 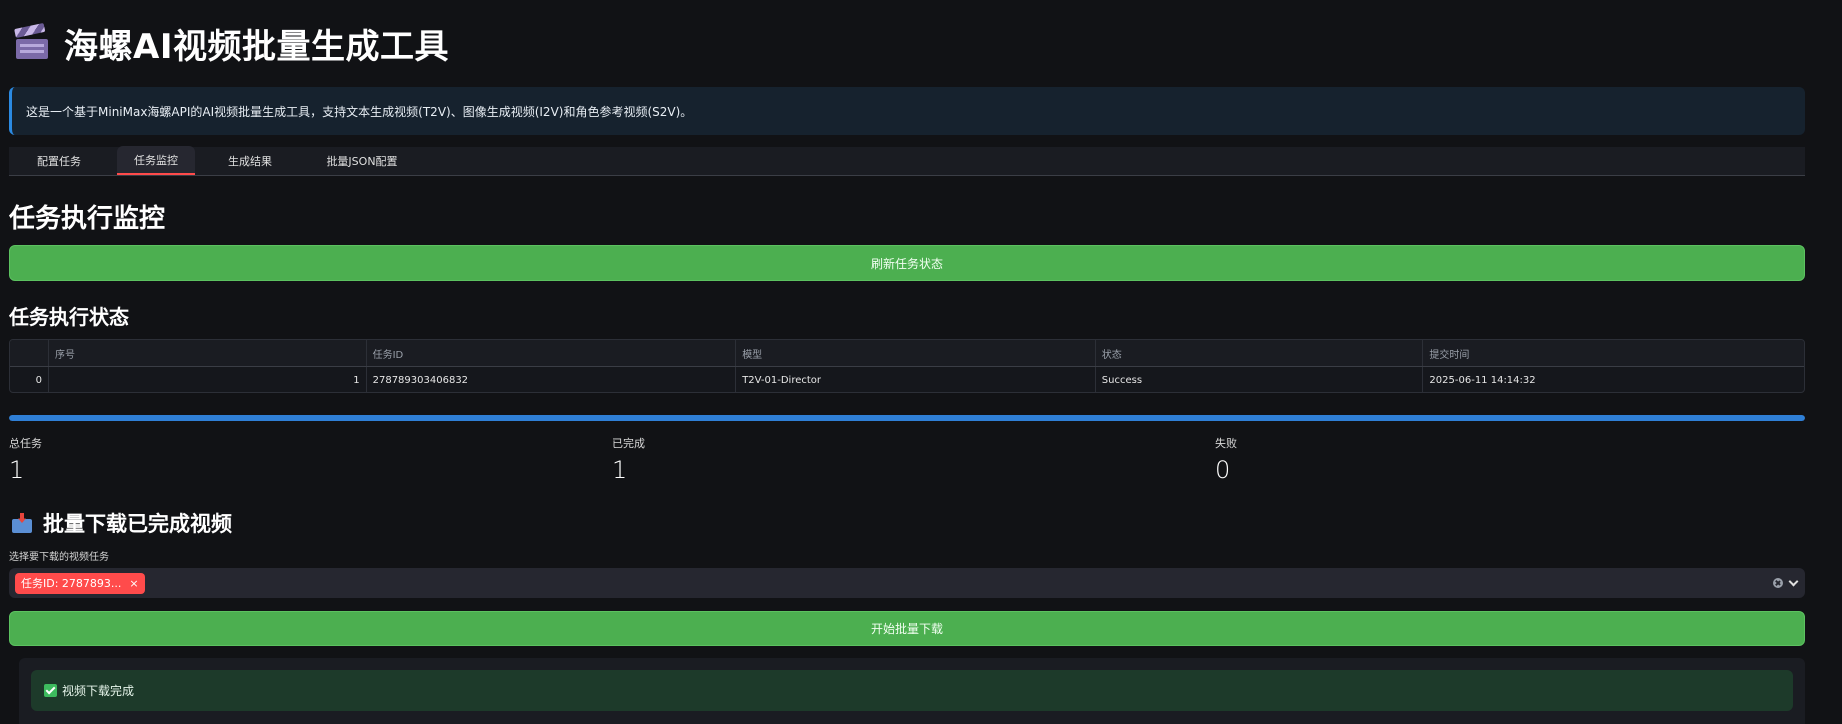 What do you see at coordinates (1613, 379) in the screenshot?
I see `submit-time-cell: 2025-06-11 14:14:32` at bounding box center [1613, 379].